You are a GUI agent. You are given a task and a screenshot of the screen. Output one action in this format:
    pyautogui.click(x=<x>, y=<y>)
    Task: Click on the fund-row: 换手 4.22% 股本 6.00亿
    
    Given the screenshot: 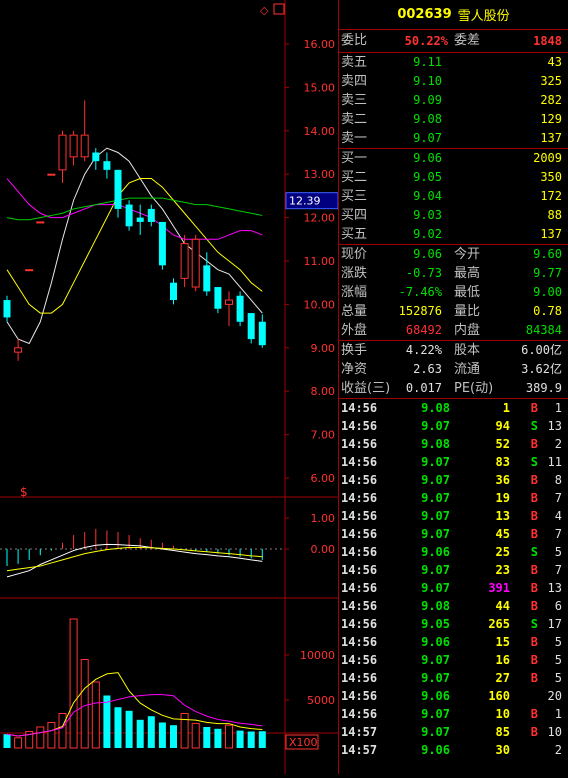 What is the action you would take?
    pyautogui.click(x=453, y=350)
    